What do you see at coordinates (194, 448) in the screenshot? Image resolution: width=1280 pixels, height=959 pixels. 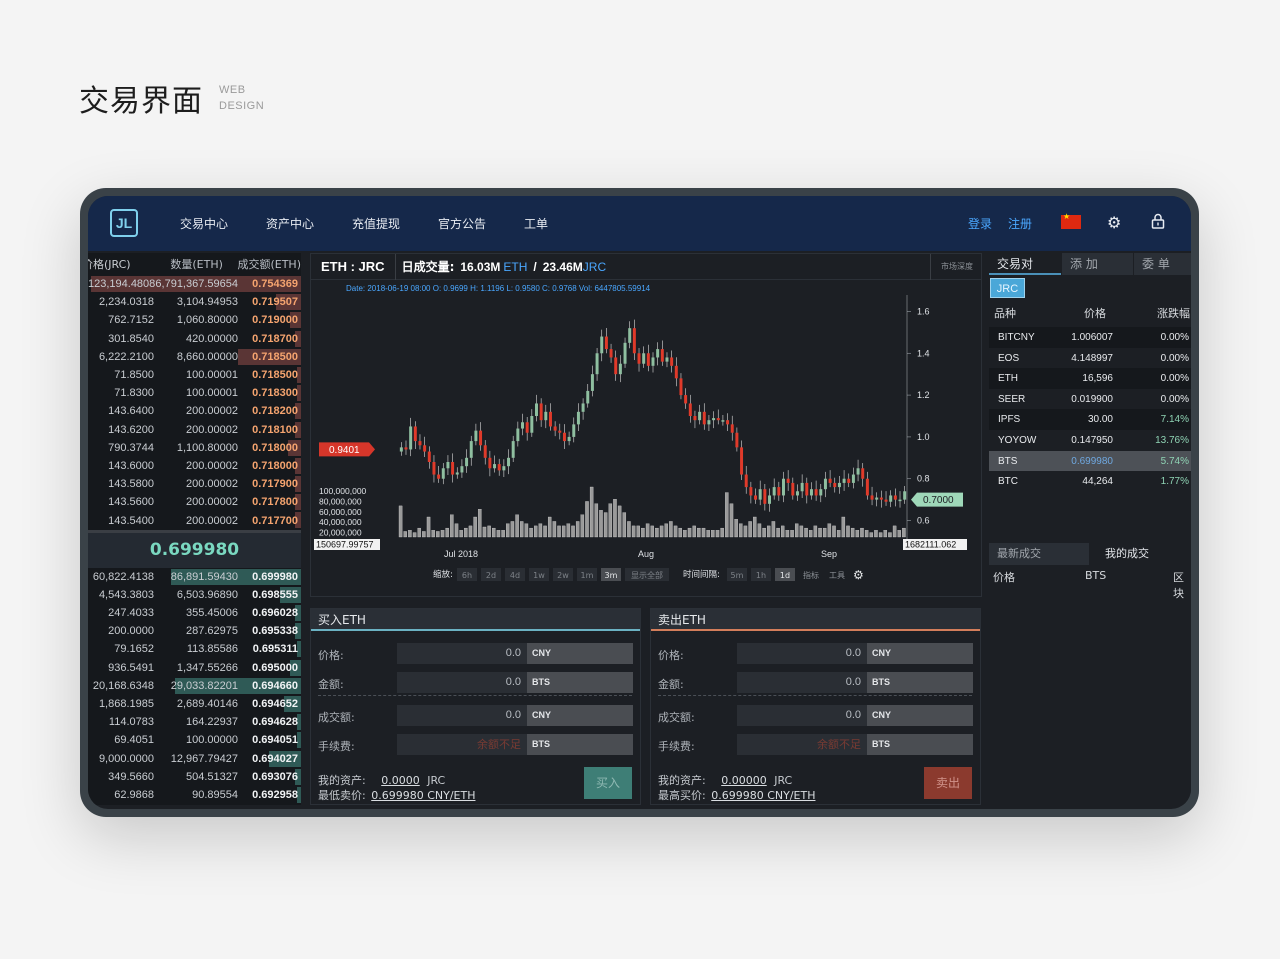 I see `ask-row: 790.3744 1,100.80000 0.718000` at bounding box center [194, 448].